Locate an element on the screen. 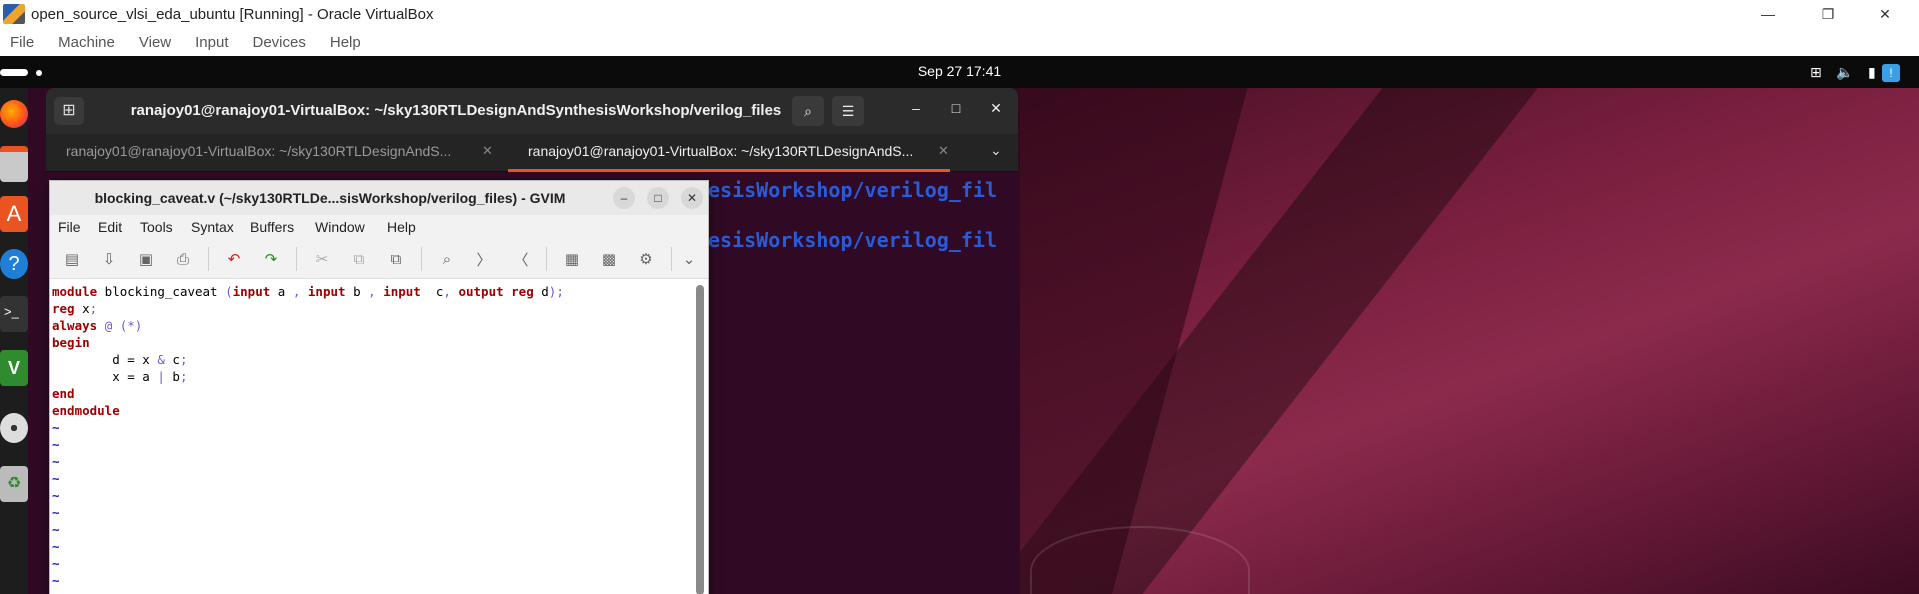 The width and height of the screenshot is (1919, 594). active-tab-indicator is located at coordinates (729, 170).